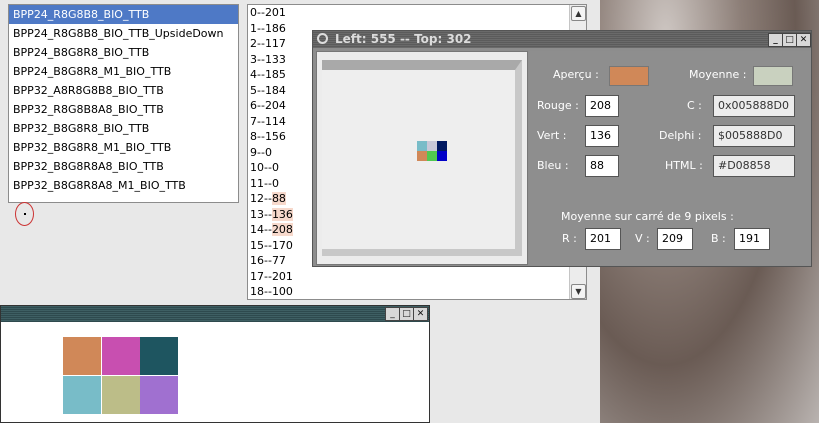 The image size is (819, 423). What do you see at coordinates (754, 136) in the screenshot?
I see `delphi-field: $005888D0` at bounding box center [754, 136].